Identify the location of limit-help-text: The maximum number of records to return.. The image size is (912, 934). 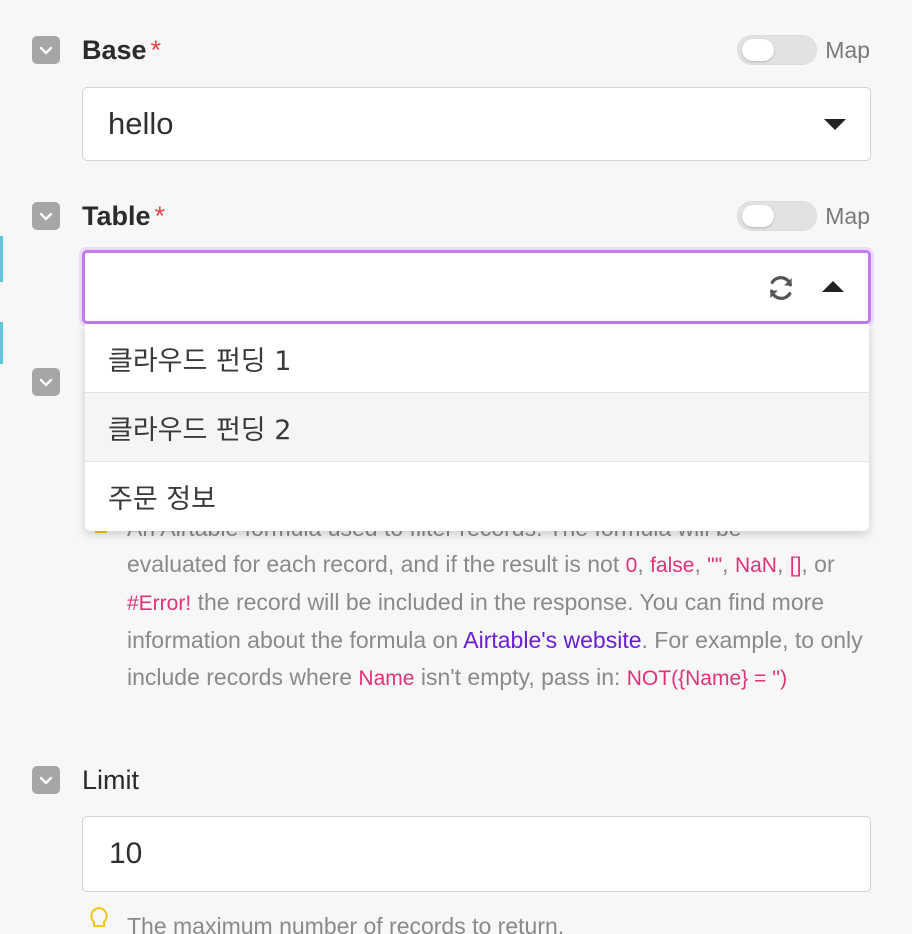
(346, 923).